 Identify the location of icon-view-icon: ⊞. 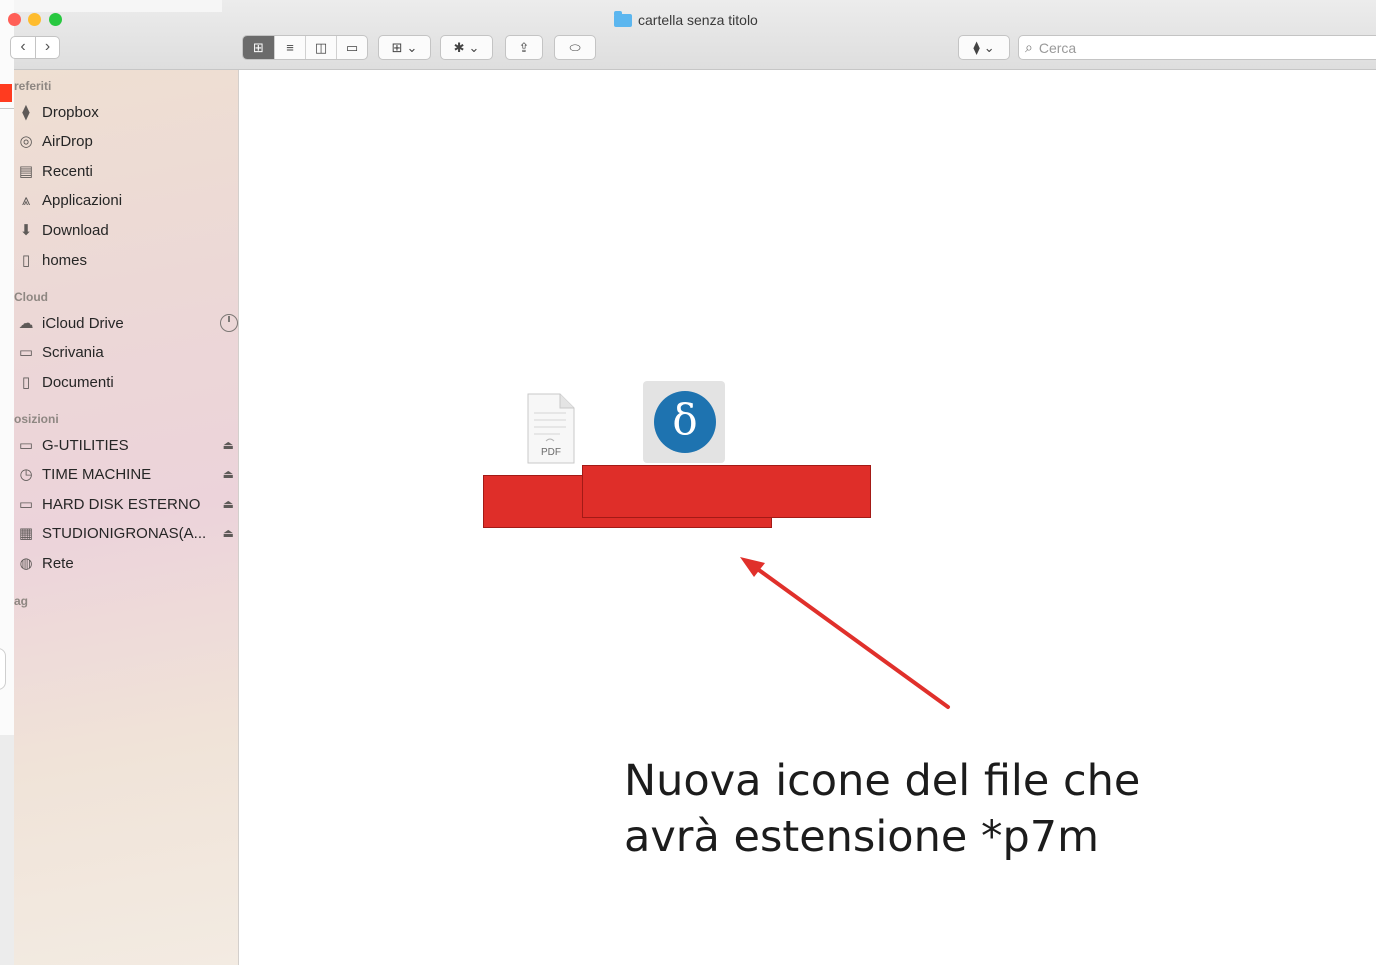
(258, 47).